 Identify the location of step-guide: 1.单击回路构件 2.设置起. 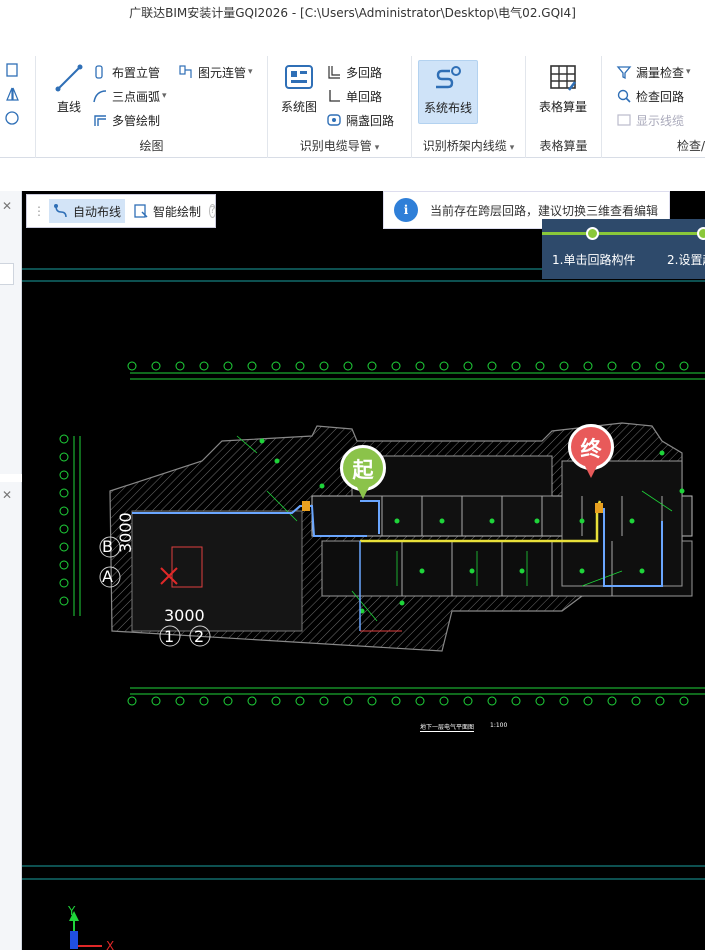
(623, 249).